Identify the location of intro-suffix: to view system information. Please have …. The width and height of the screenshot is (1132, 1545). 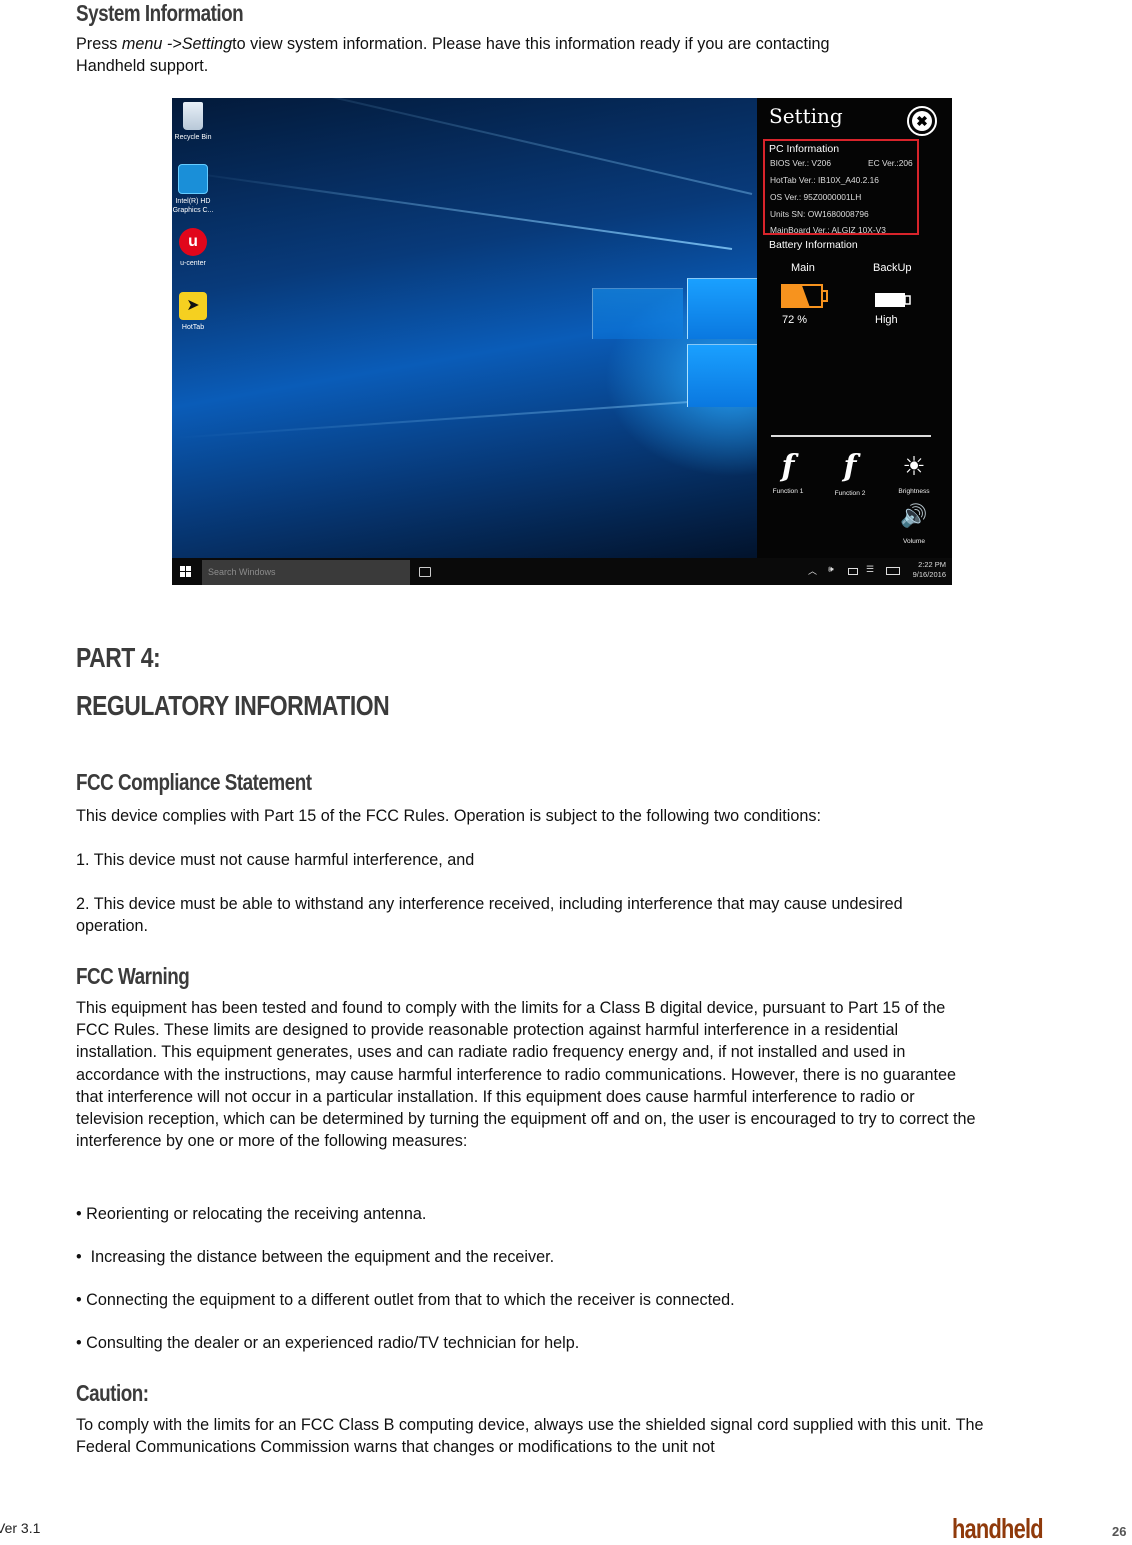
(531, 44).